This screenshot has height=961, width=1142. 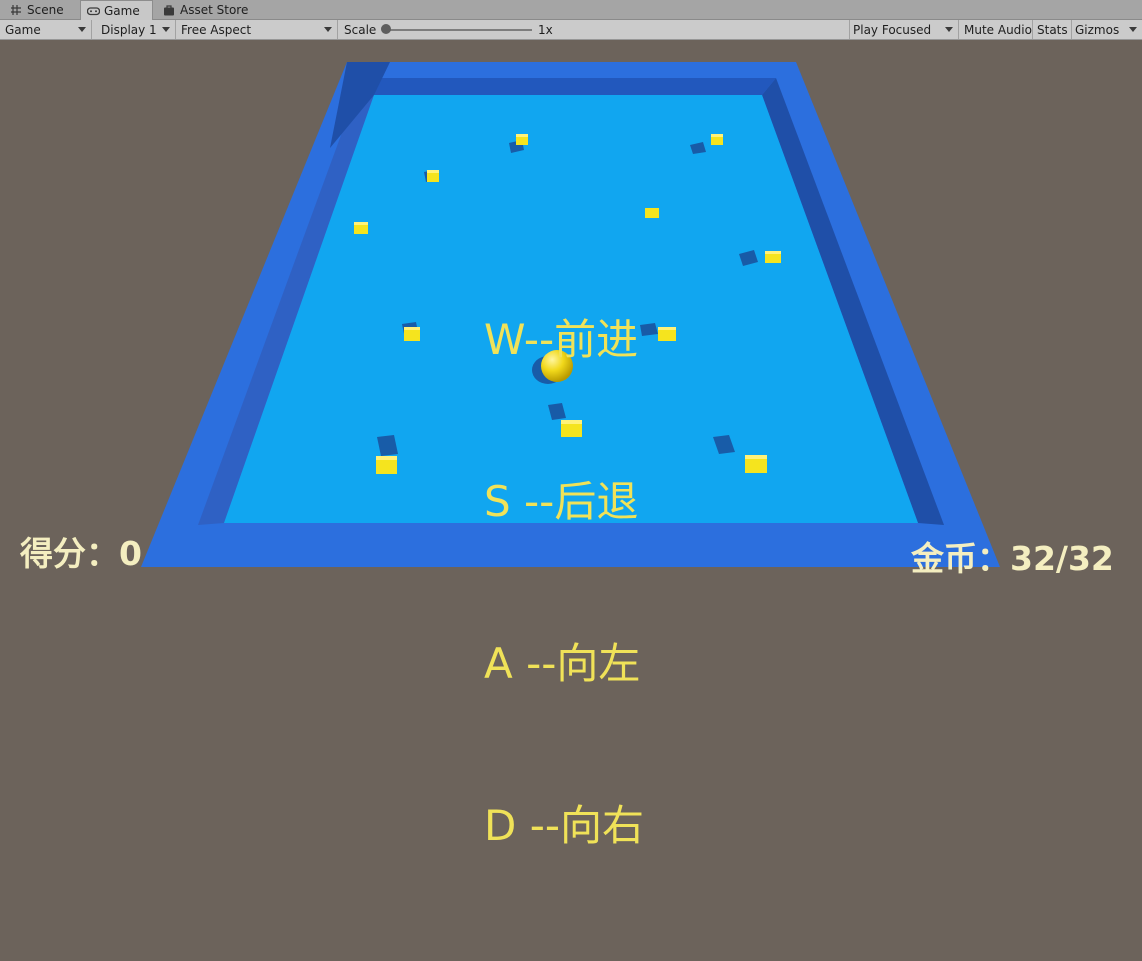 I want to click on scale-slider-track, so click(x=459, y=30).